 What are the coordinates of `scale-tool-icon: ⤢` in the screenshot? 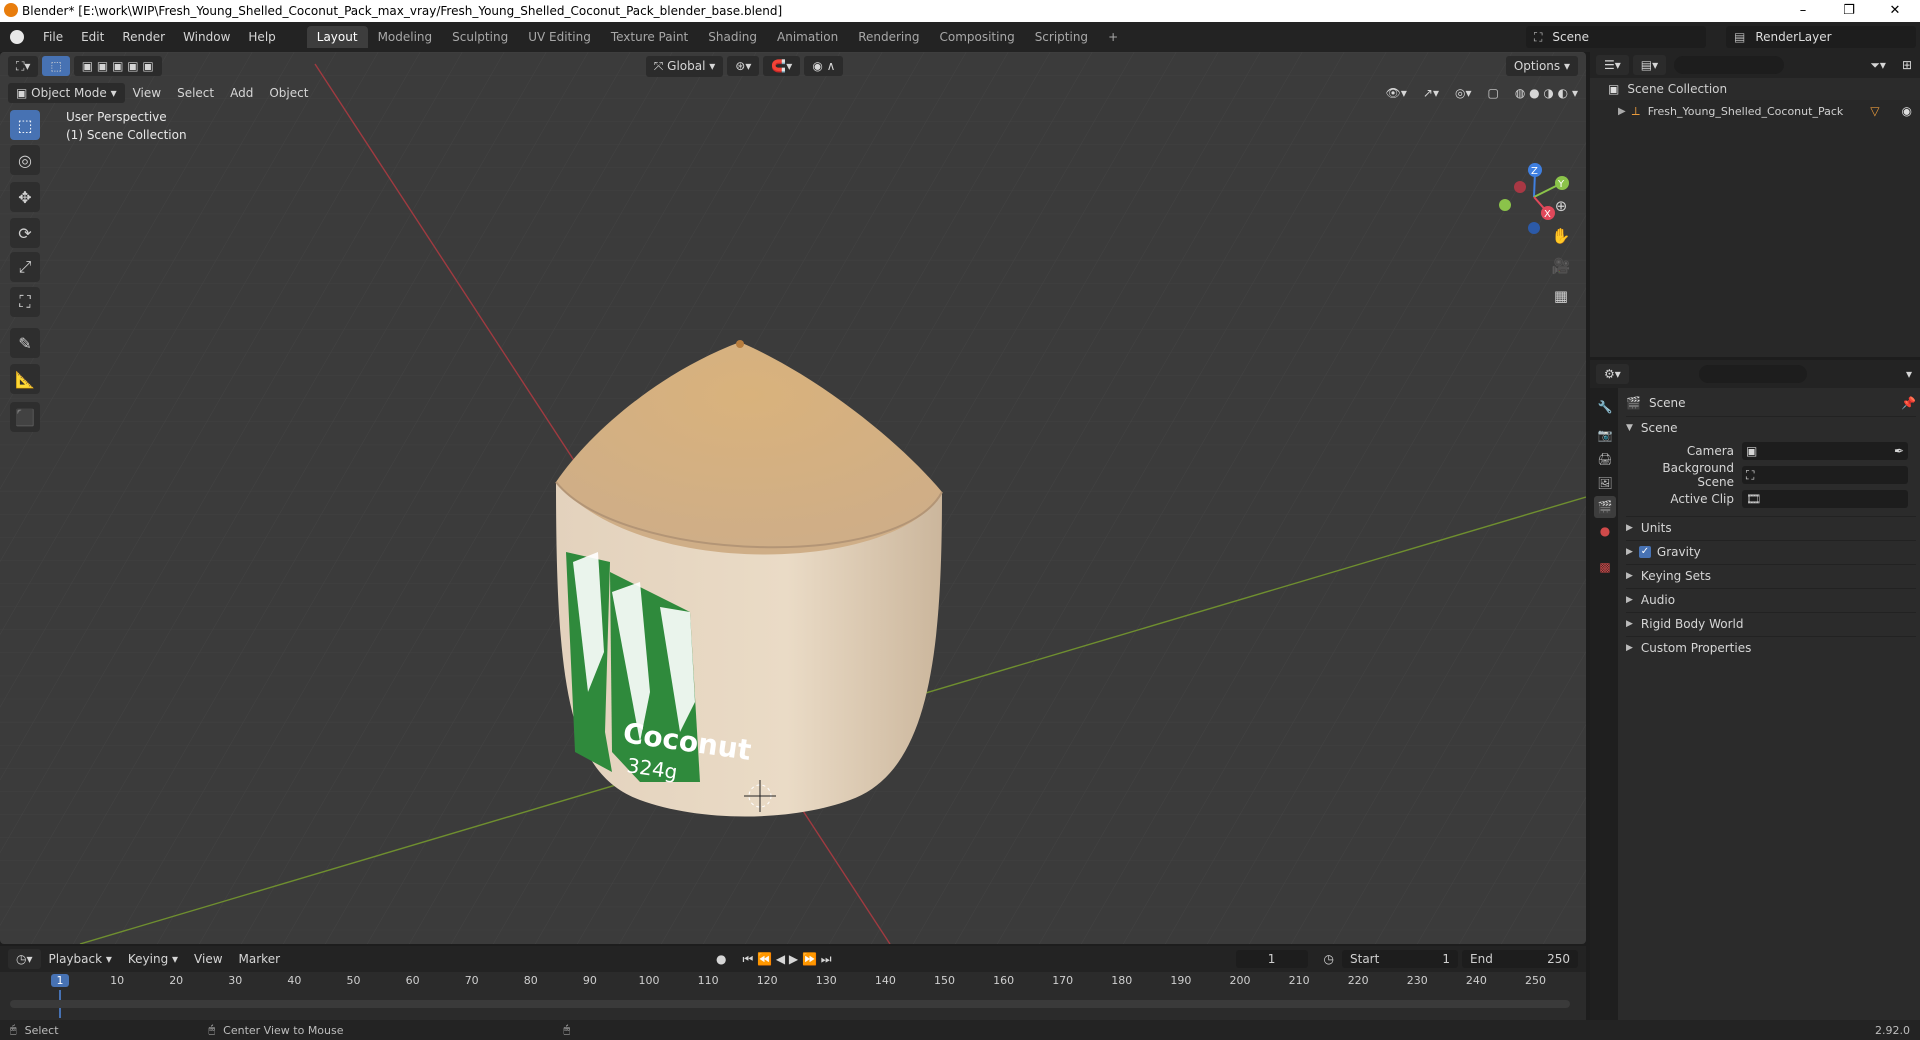 It's located at (25, 267).